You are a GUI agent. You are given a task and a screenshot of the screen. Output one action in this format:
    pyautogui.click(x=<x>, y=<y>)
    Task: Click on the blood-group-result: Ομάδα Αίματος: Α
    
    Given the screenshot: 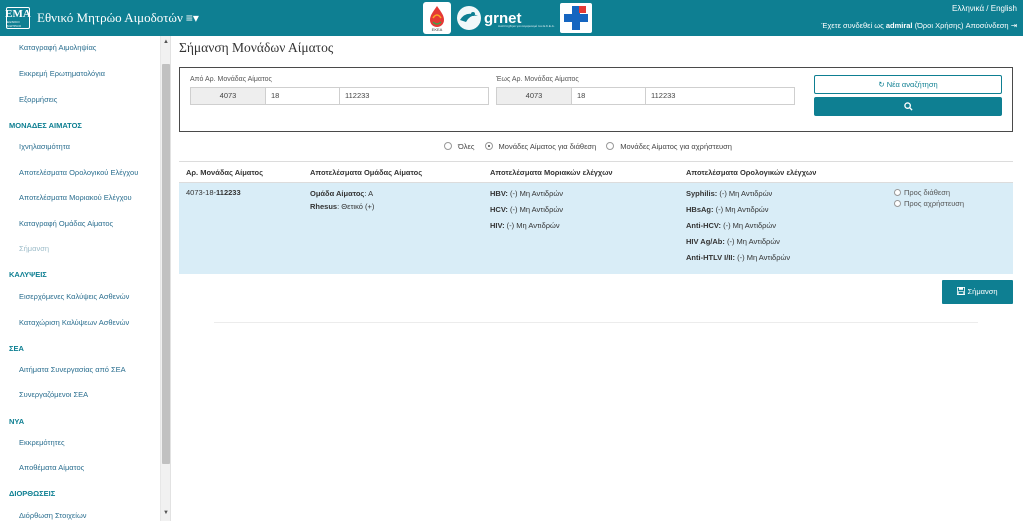 What is the action you would take?
    pyautogui.click(x=341, y=193)
    